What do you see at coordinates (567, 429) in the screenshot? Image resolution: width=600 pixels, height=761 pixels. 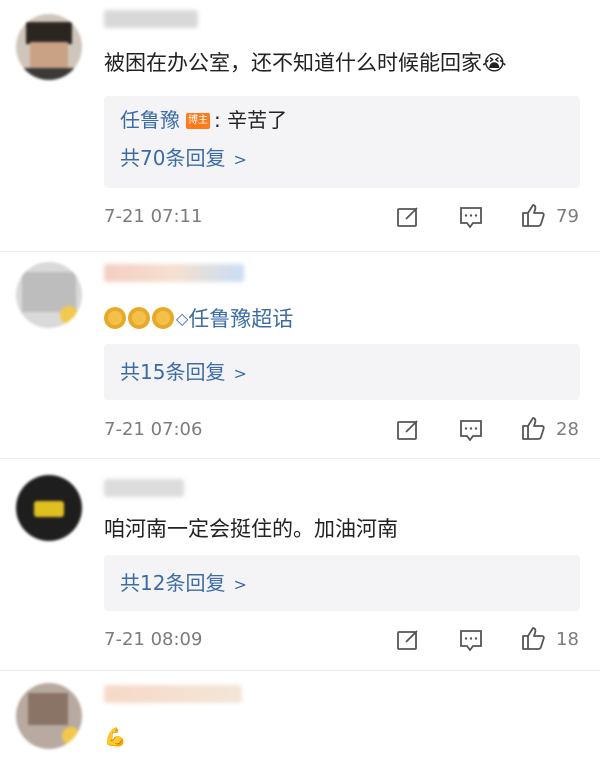 I see `like-count: 28` at bounding box center [567, 429].